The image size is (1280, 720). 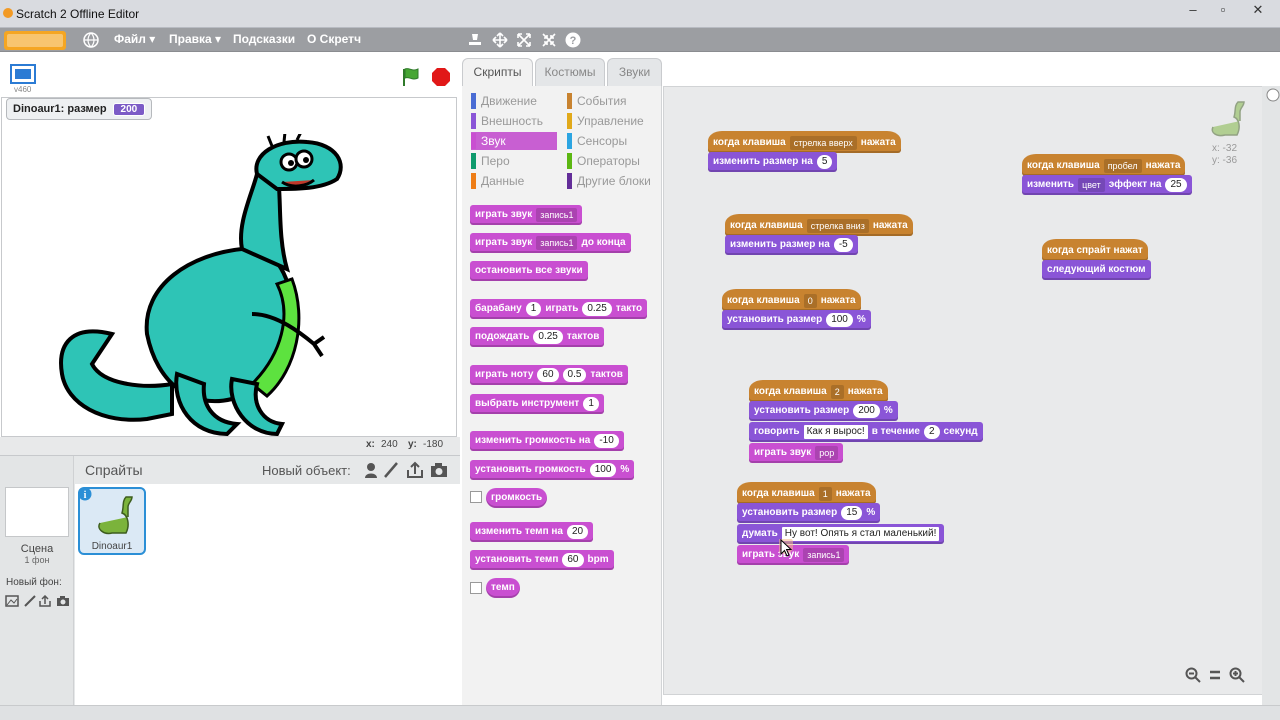 I want to click on help-circle-icon, so click(x=1273, y=95).